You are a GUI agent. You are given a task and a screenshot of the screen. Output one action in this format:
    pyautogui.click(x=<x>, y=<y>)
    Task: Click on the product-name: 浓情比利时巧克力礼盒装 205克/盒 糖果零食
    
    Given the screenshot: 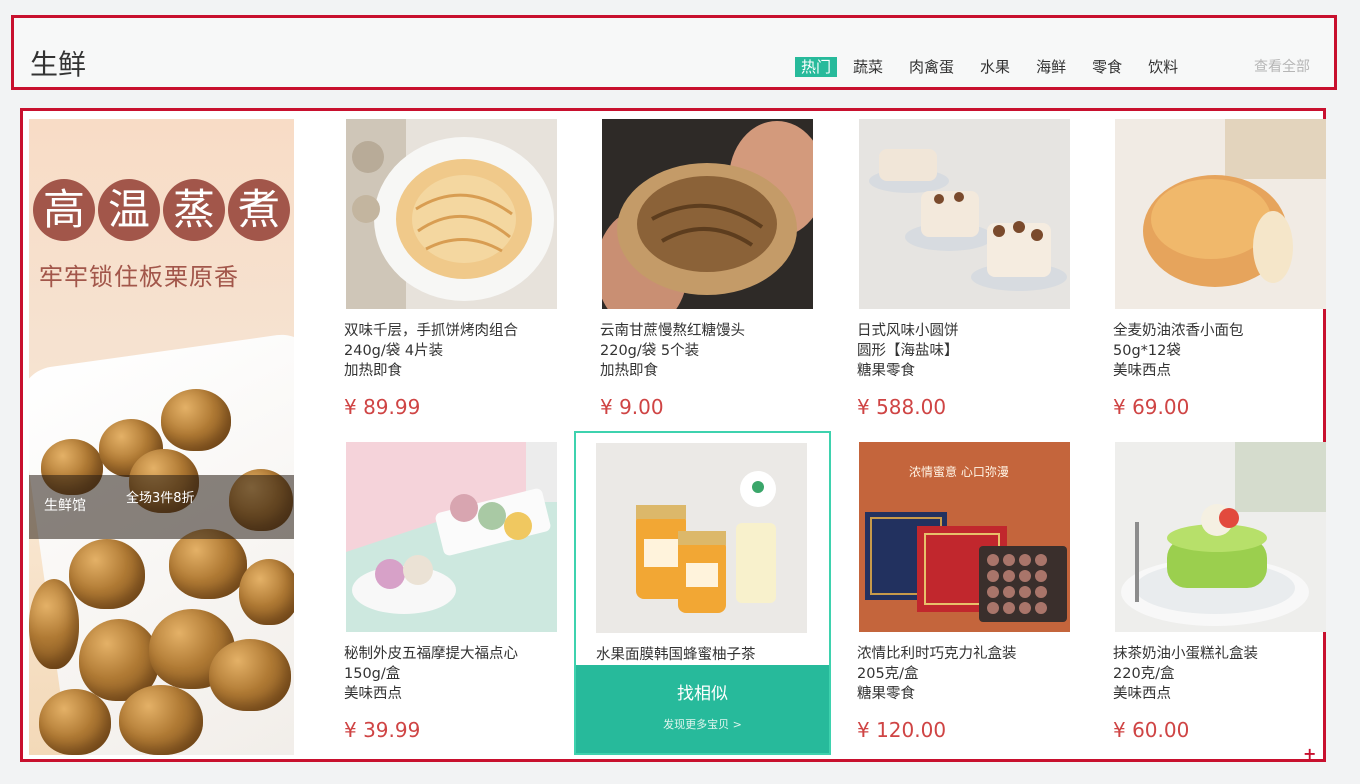 What is the action you would take?
    pyautogui.click(x=967, y=674)
    